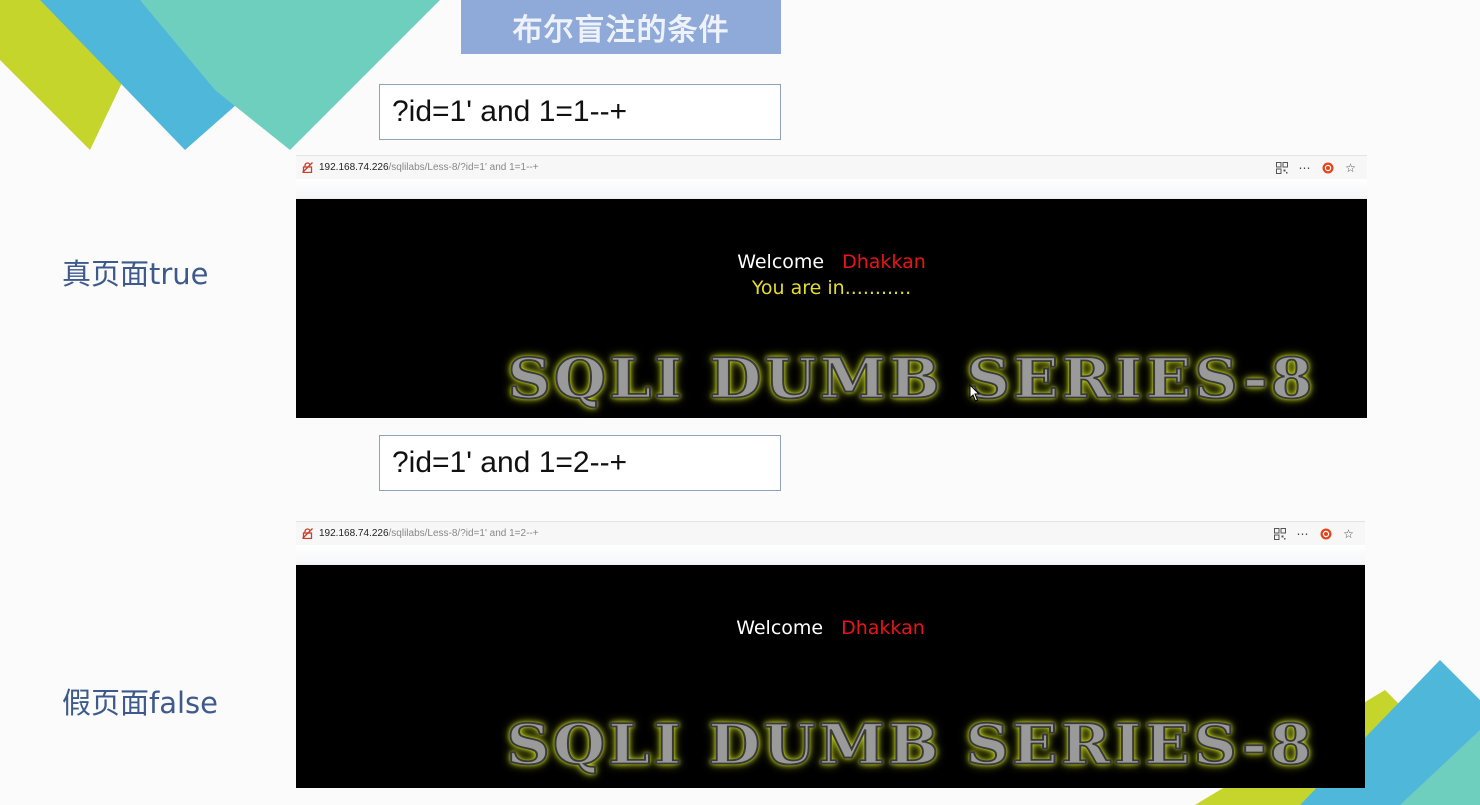 The width and height of the screenshot is (1480, 805). I want to click on false-page-label: 假页面false, so click(140, 703).